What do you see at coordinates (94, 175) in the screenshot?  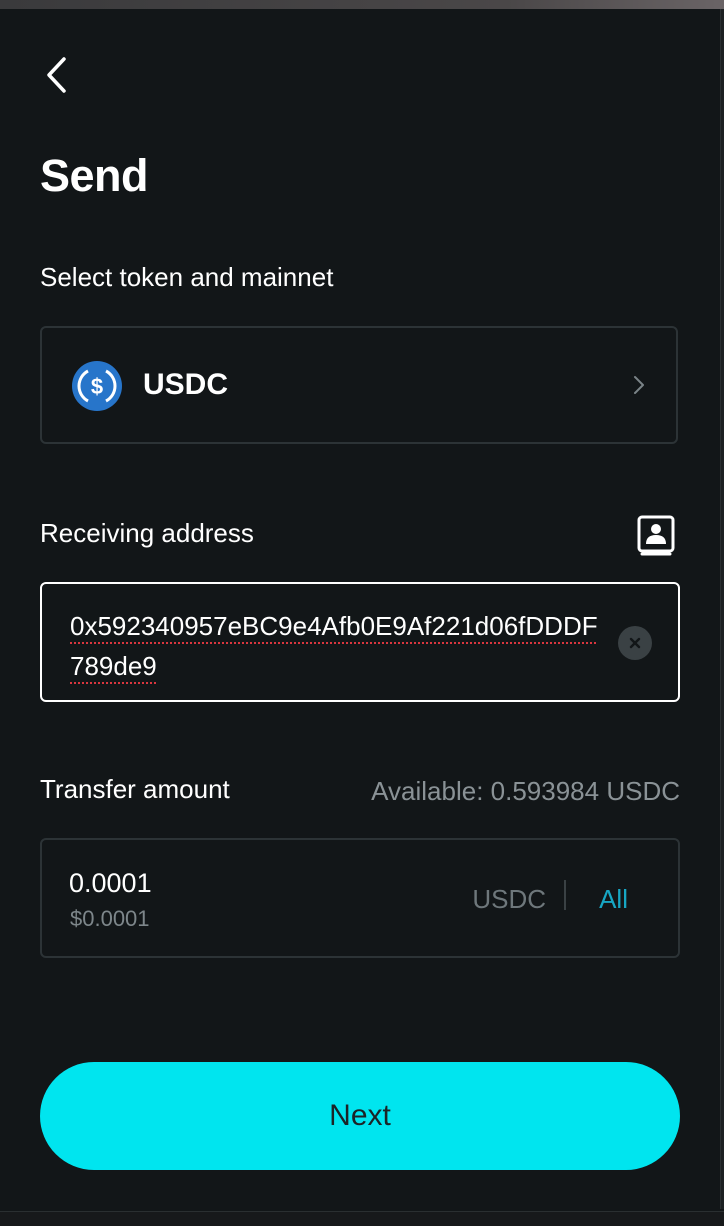 I see `page-title: Send` at bounding box center [94, 175].